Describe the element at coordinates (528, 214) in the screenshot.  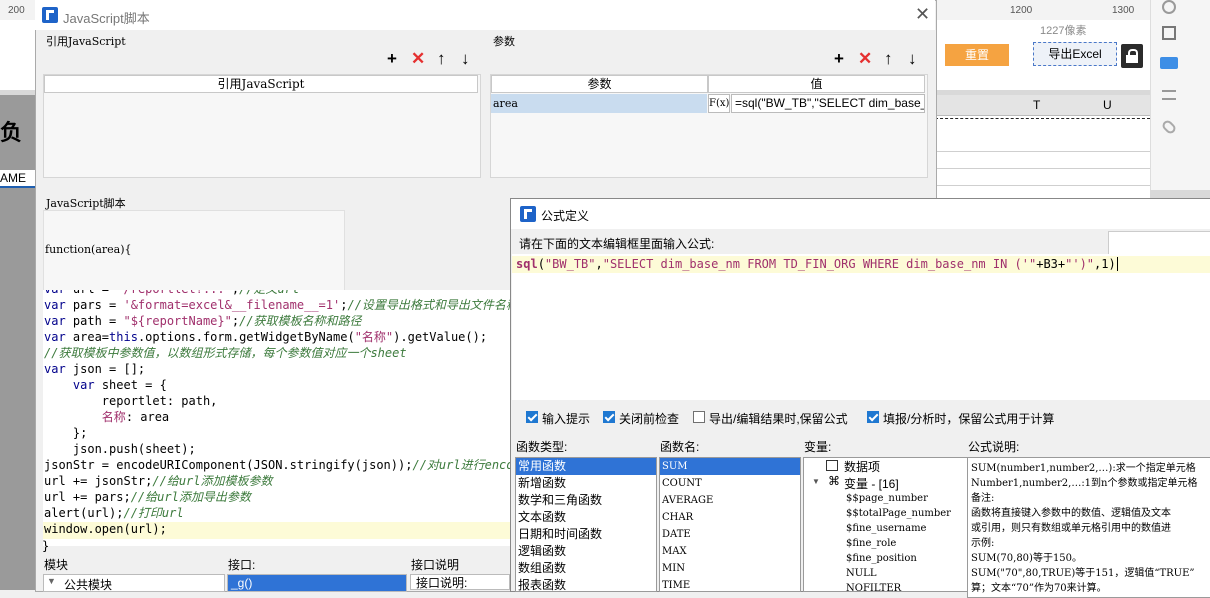
I see `app-logo-icon` at that location.